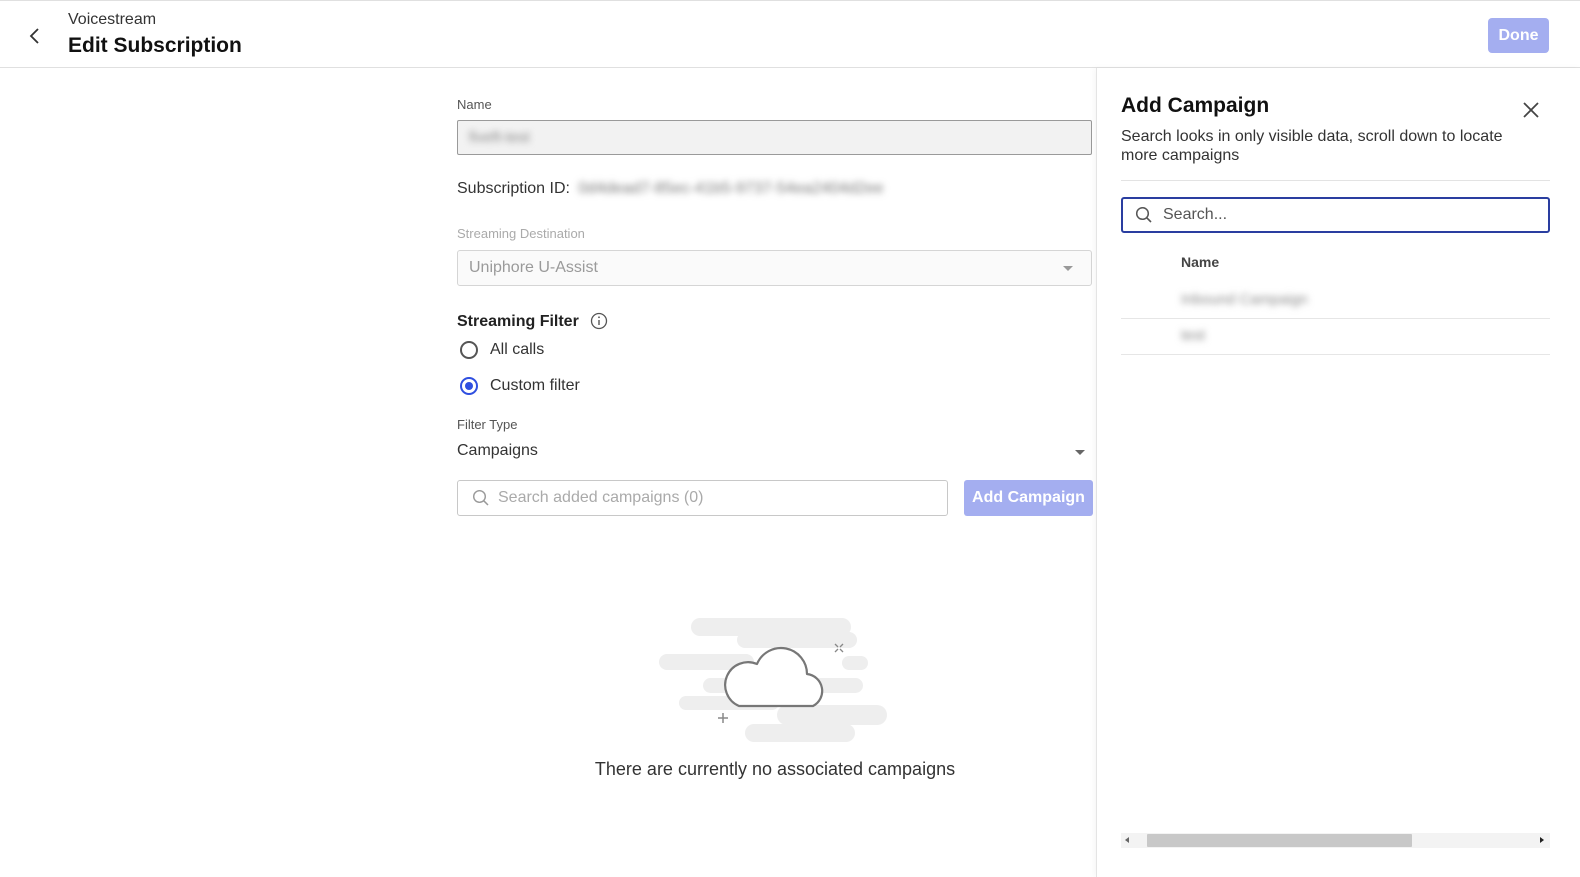  Describe the element at coordinates (1343, 215) in the screenshot. I see `campaign-search-input` at that location.